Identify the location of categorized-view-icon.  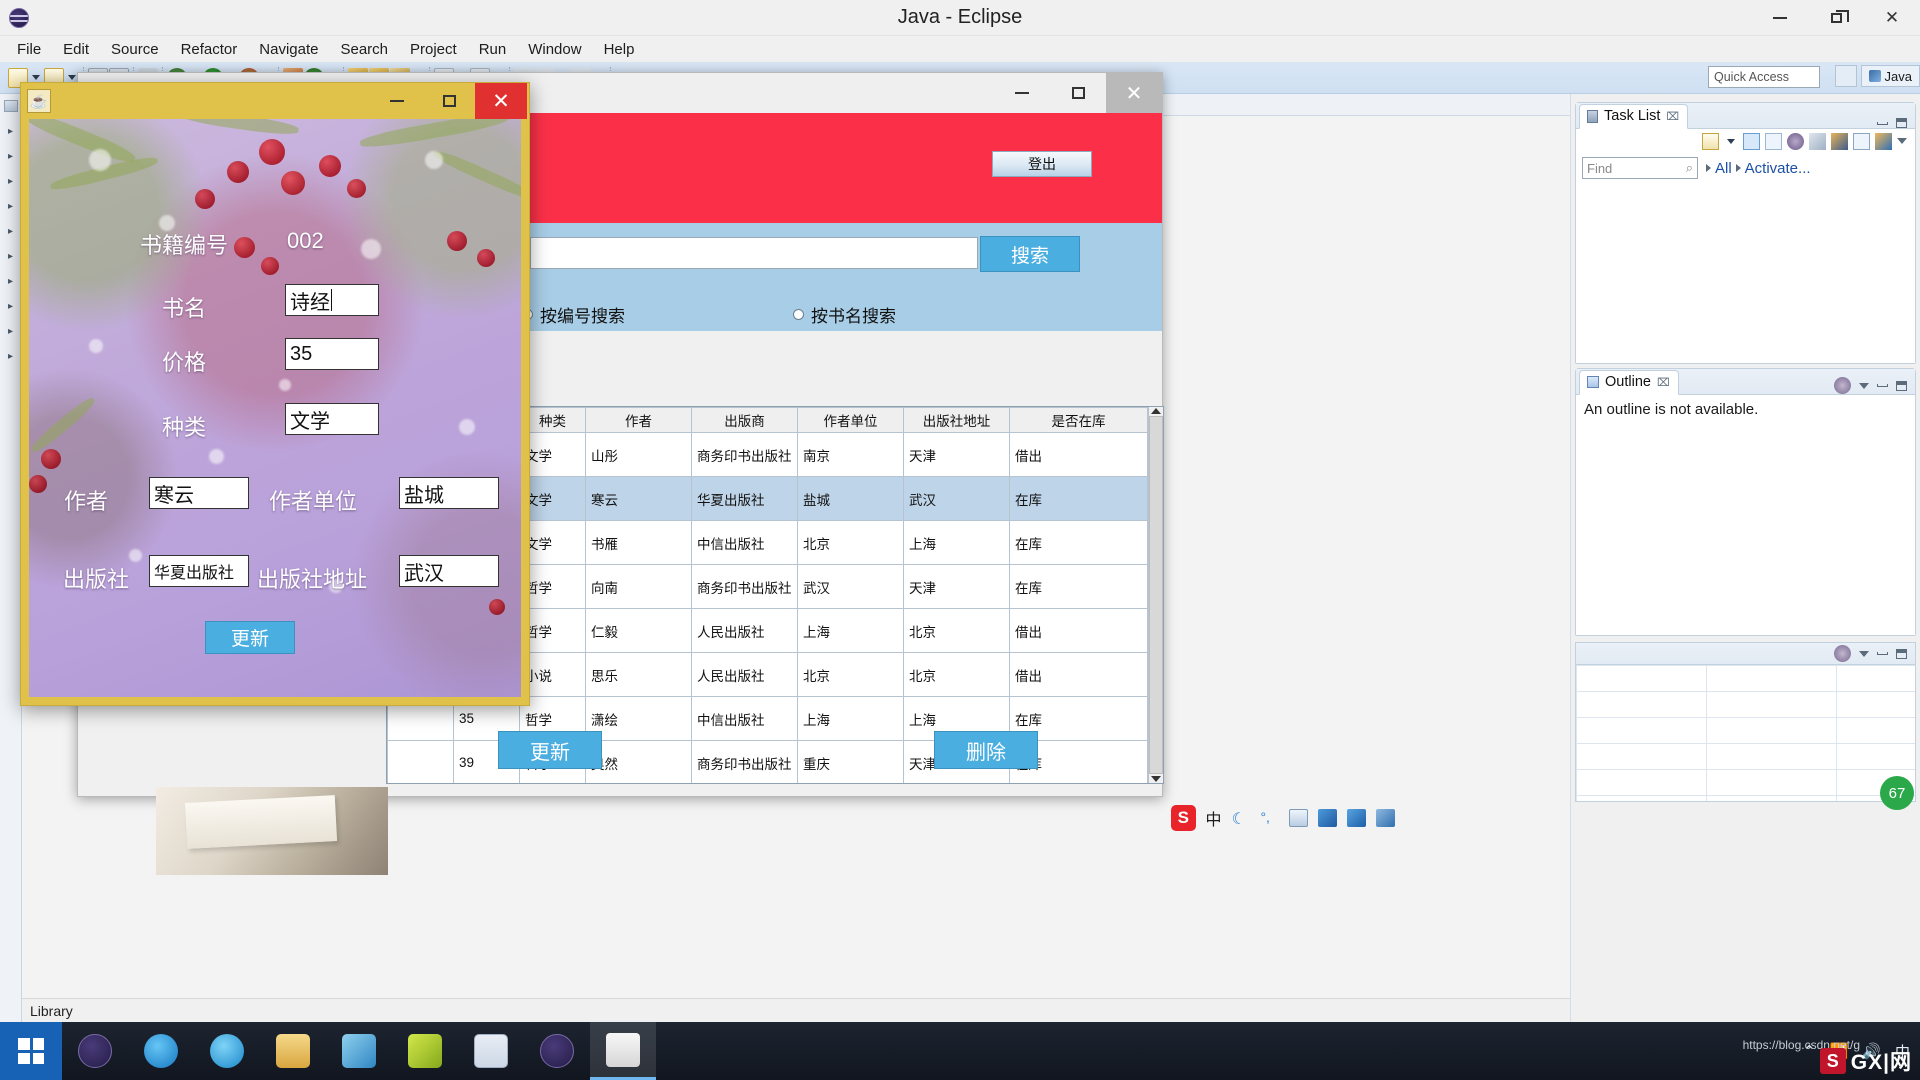
(1751, 141).